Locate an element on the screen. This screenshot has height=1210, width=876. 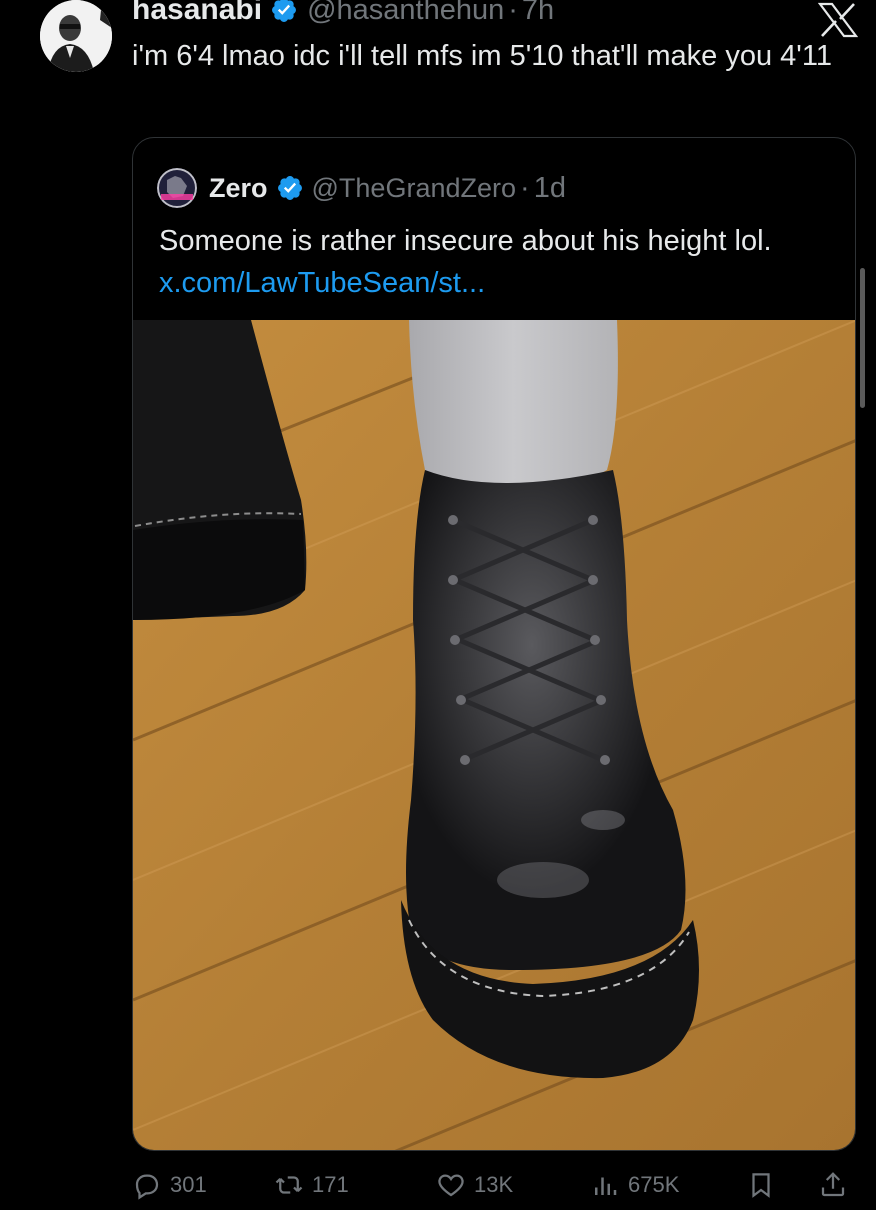
share-icon is located at coordinates (833, 1184).